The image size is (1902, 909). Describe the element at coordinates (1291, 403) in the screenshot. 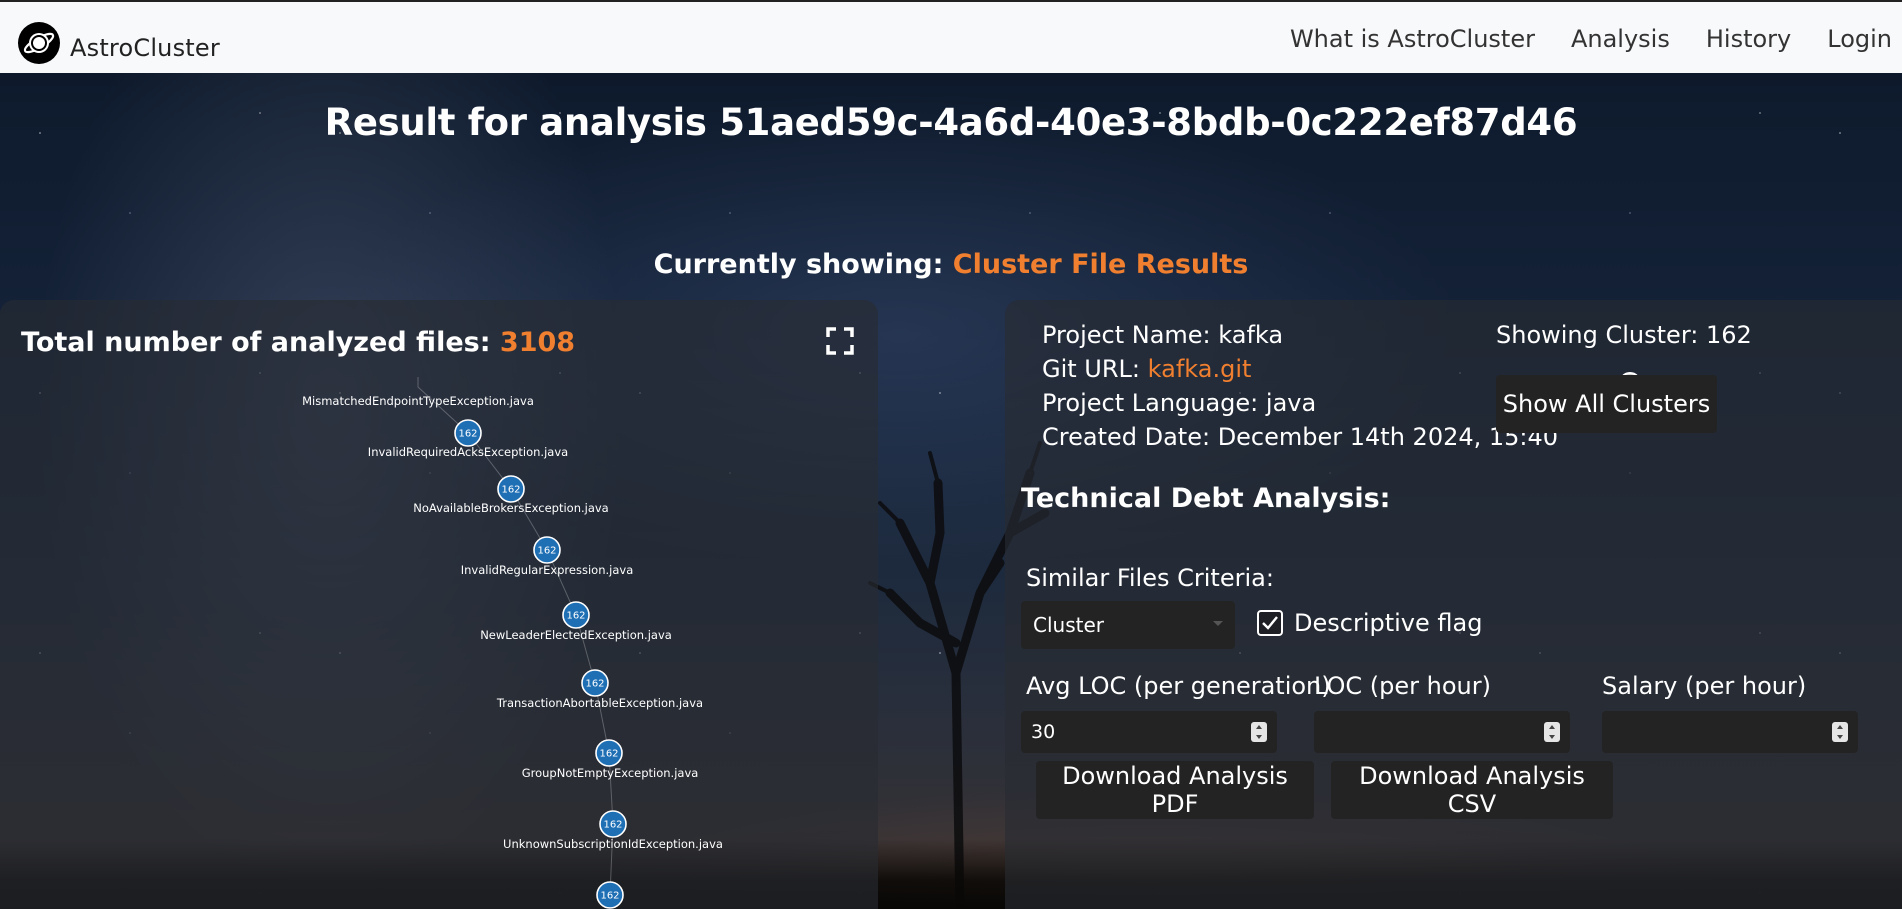

I see `project-language-value: java` at that location.